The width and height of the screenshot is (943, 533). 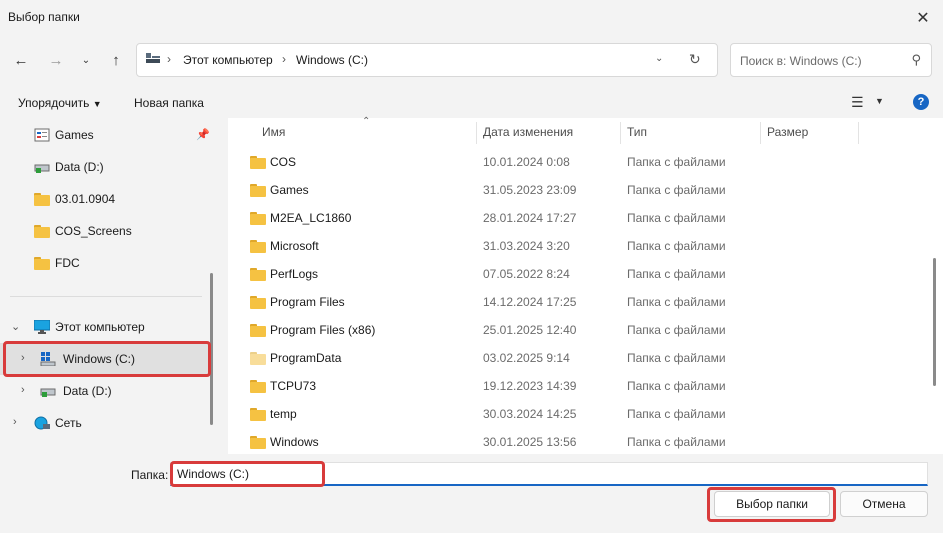 I want to click on file-name: Program Files, so click(x=307, y=302).